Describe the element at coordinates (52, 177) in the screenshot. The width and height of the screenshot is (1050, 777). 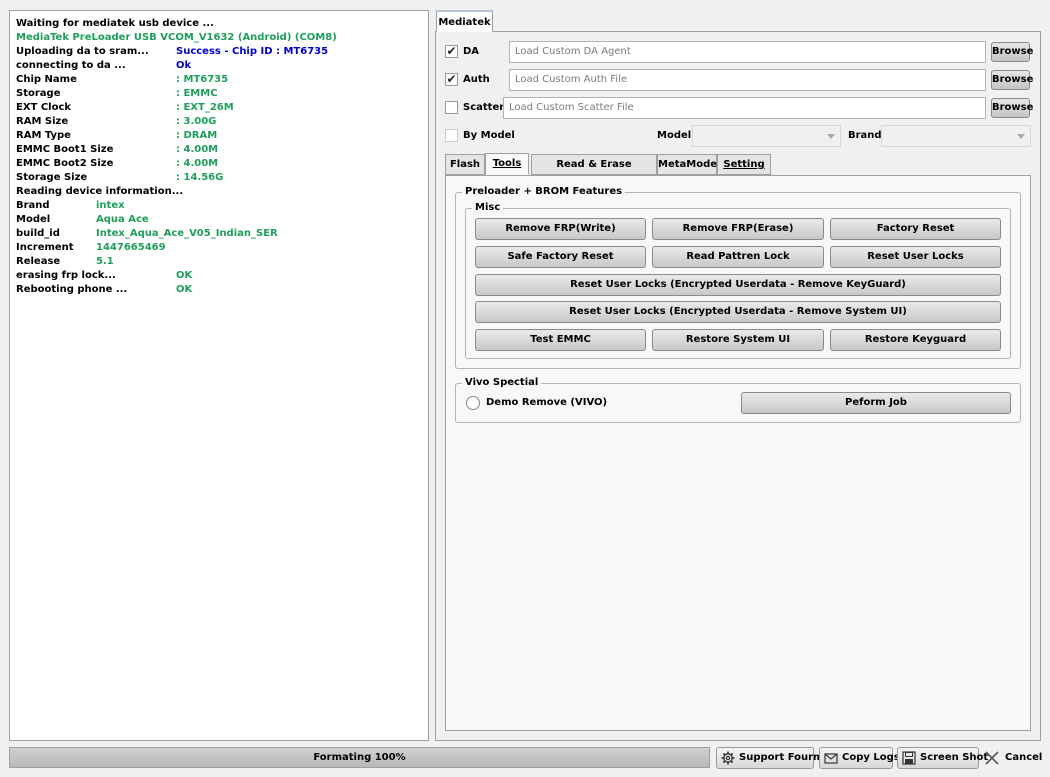
I see `log-key: Storage Size` at that location.